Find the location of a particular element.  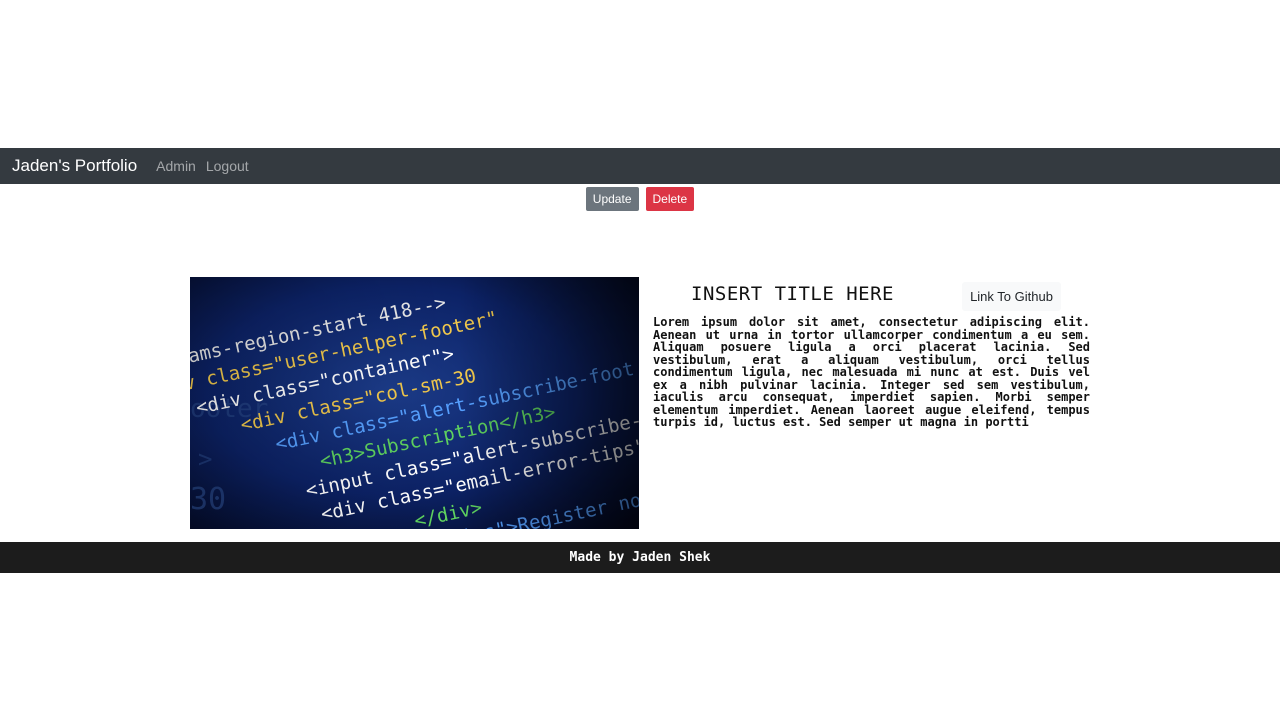

action-buttons: Update Delete is located at coordinates (640, 199).